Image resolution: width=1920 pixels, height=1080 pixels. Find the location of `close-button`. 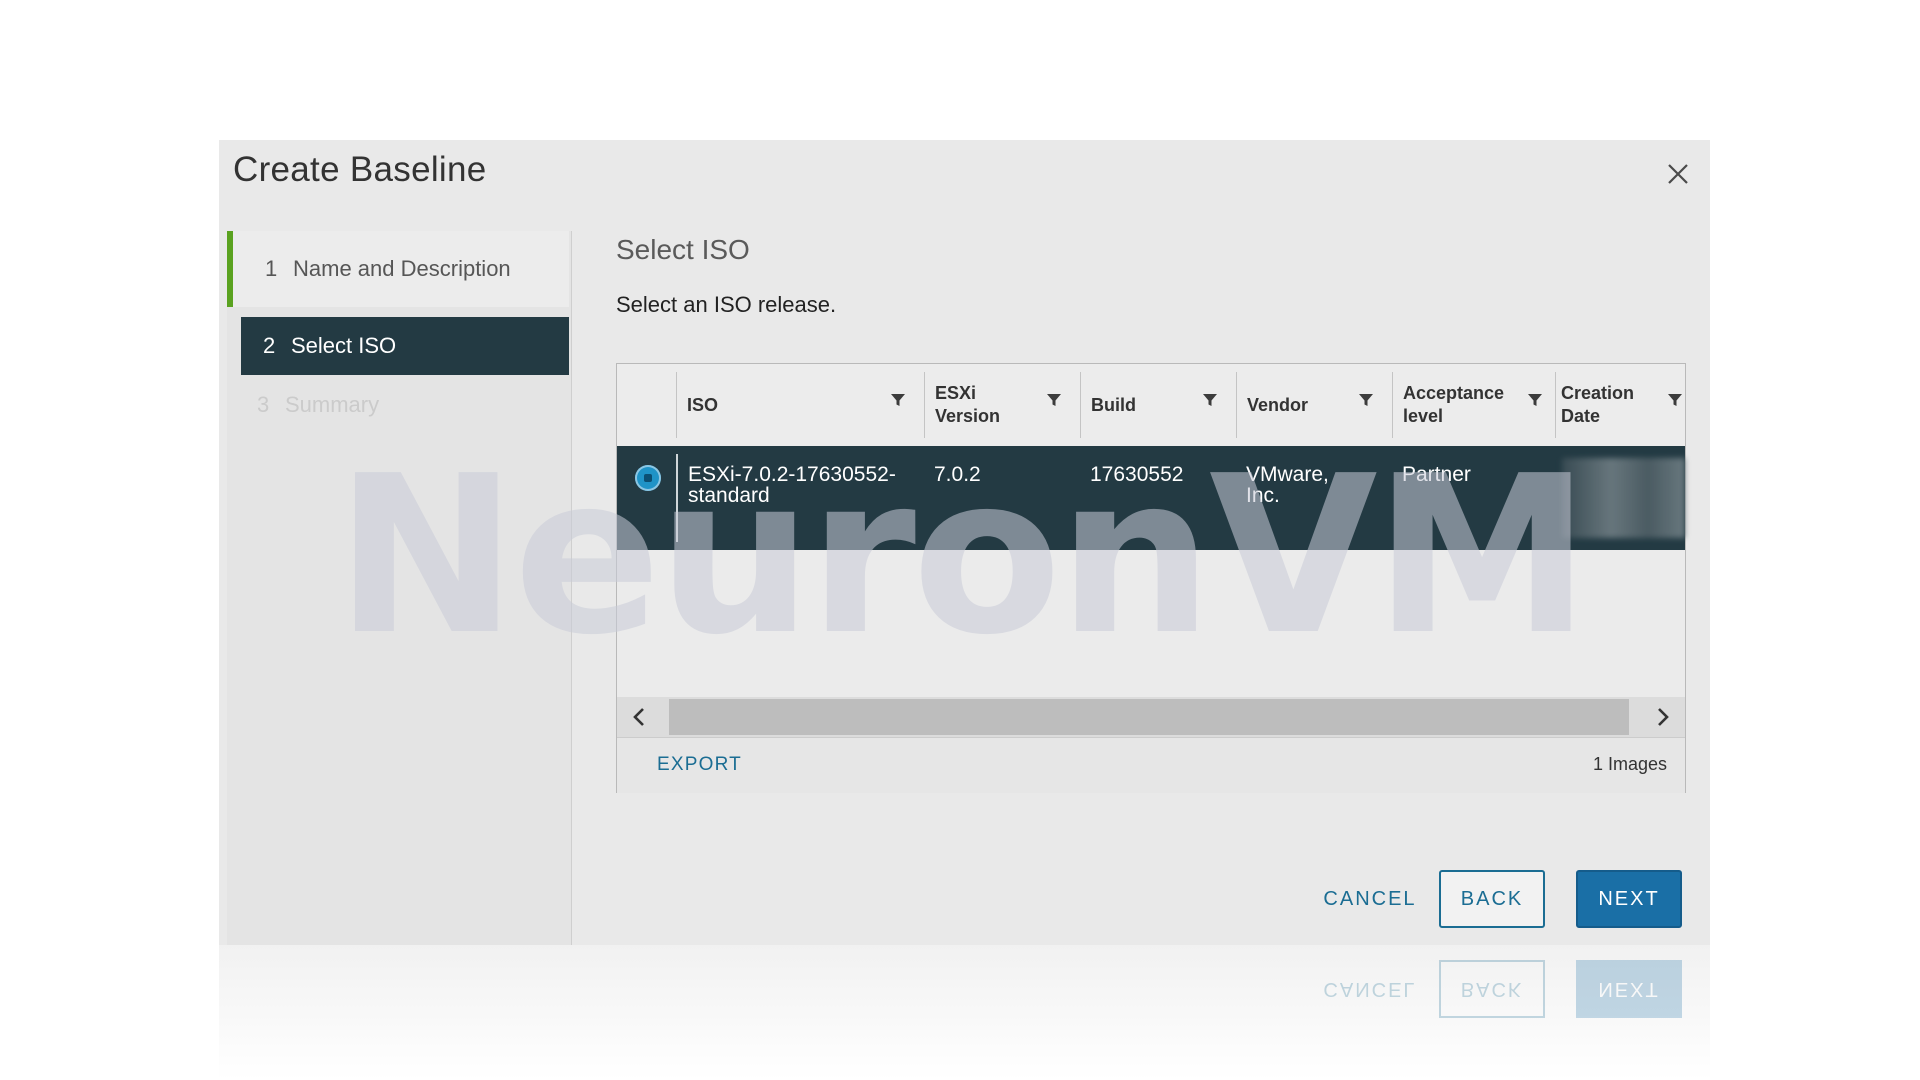

close-button is located at coordinates (1678, 174).